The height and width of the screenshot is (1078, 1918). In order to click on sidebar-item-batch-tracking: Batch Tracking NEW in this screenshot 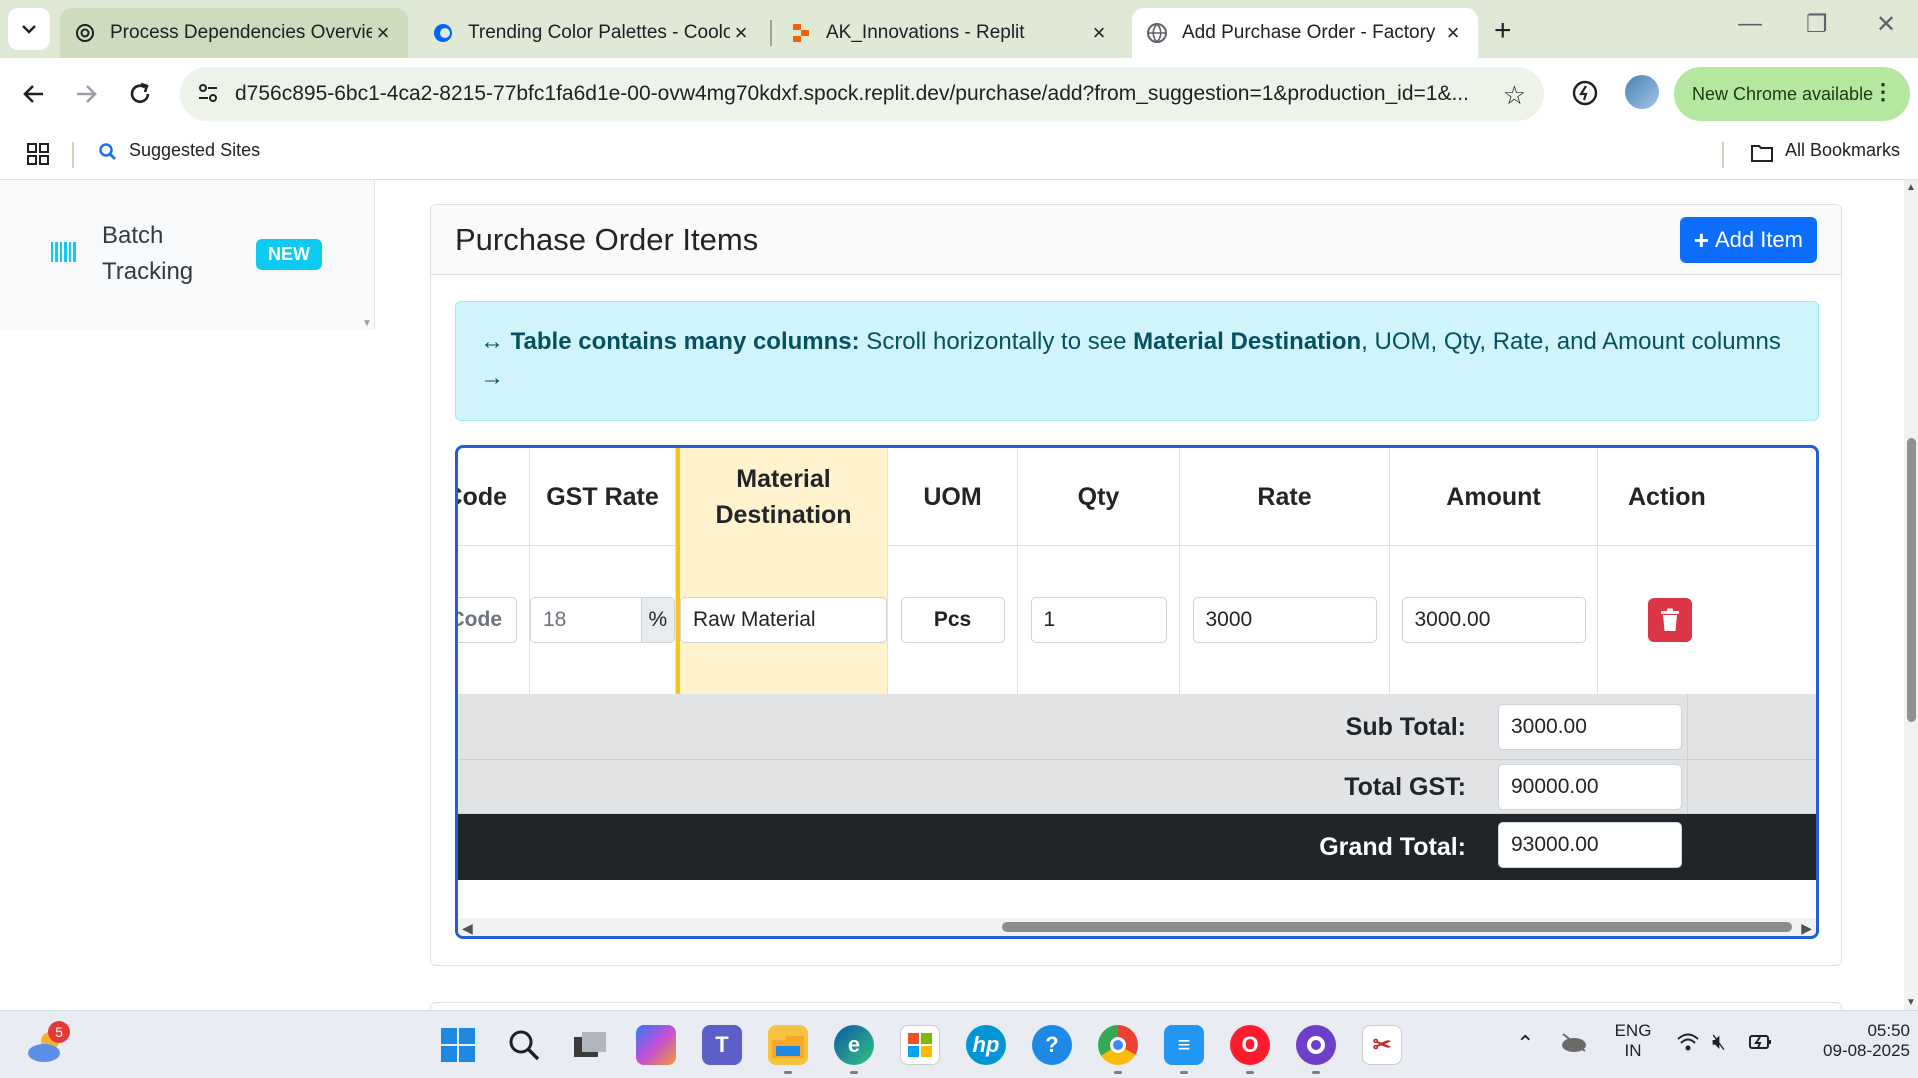, I will do `click(186, 254)`.